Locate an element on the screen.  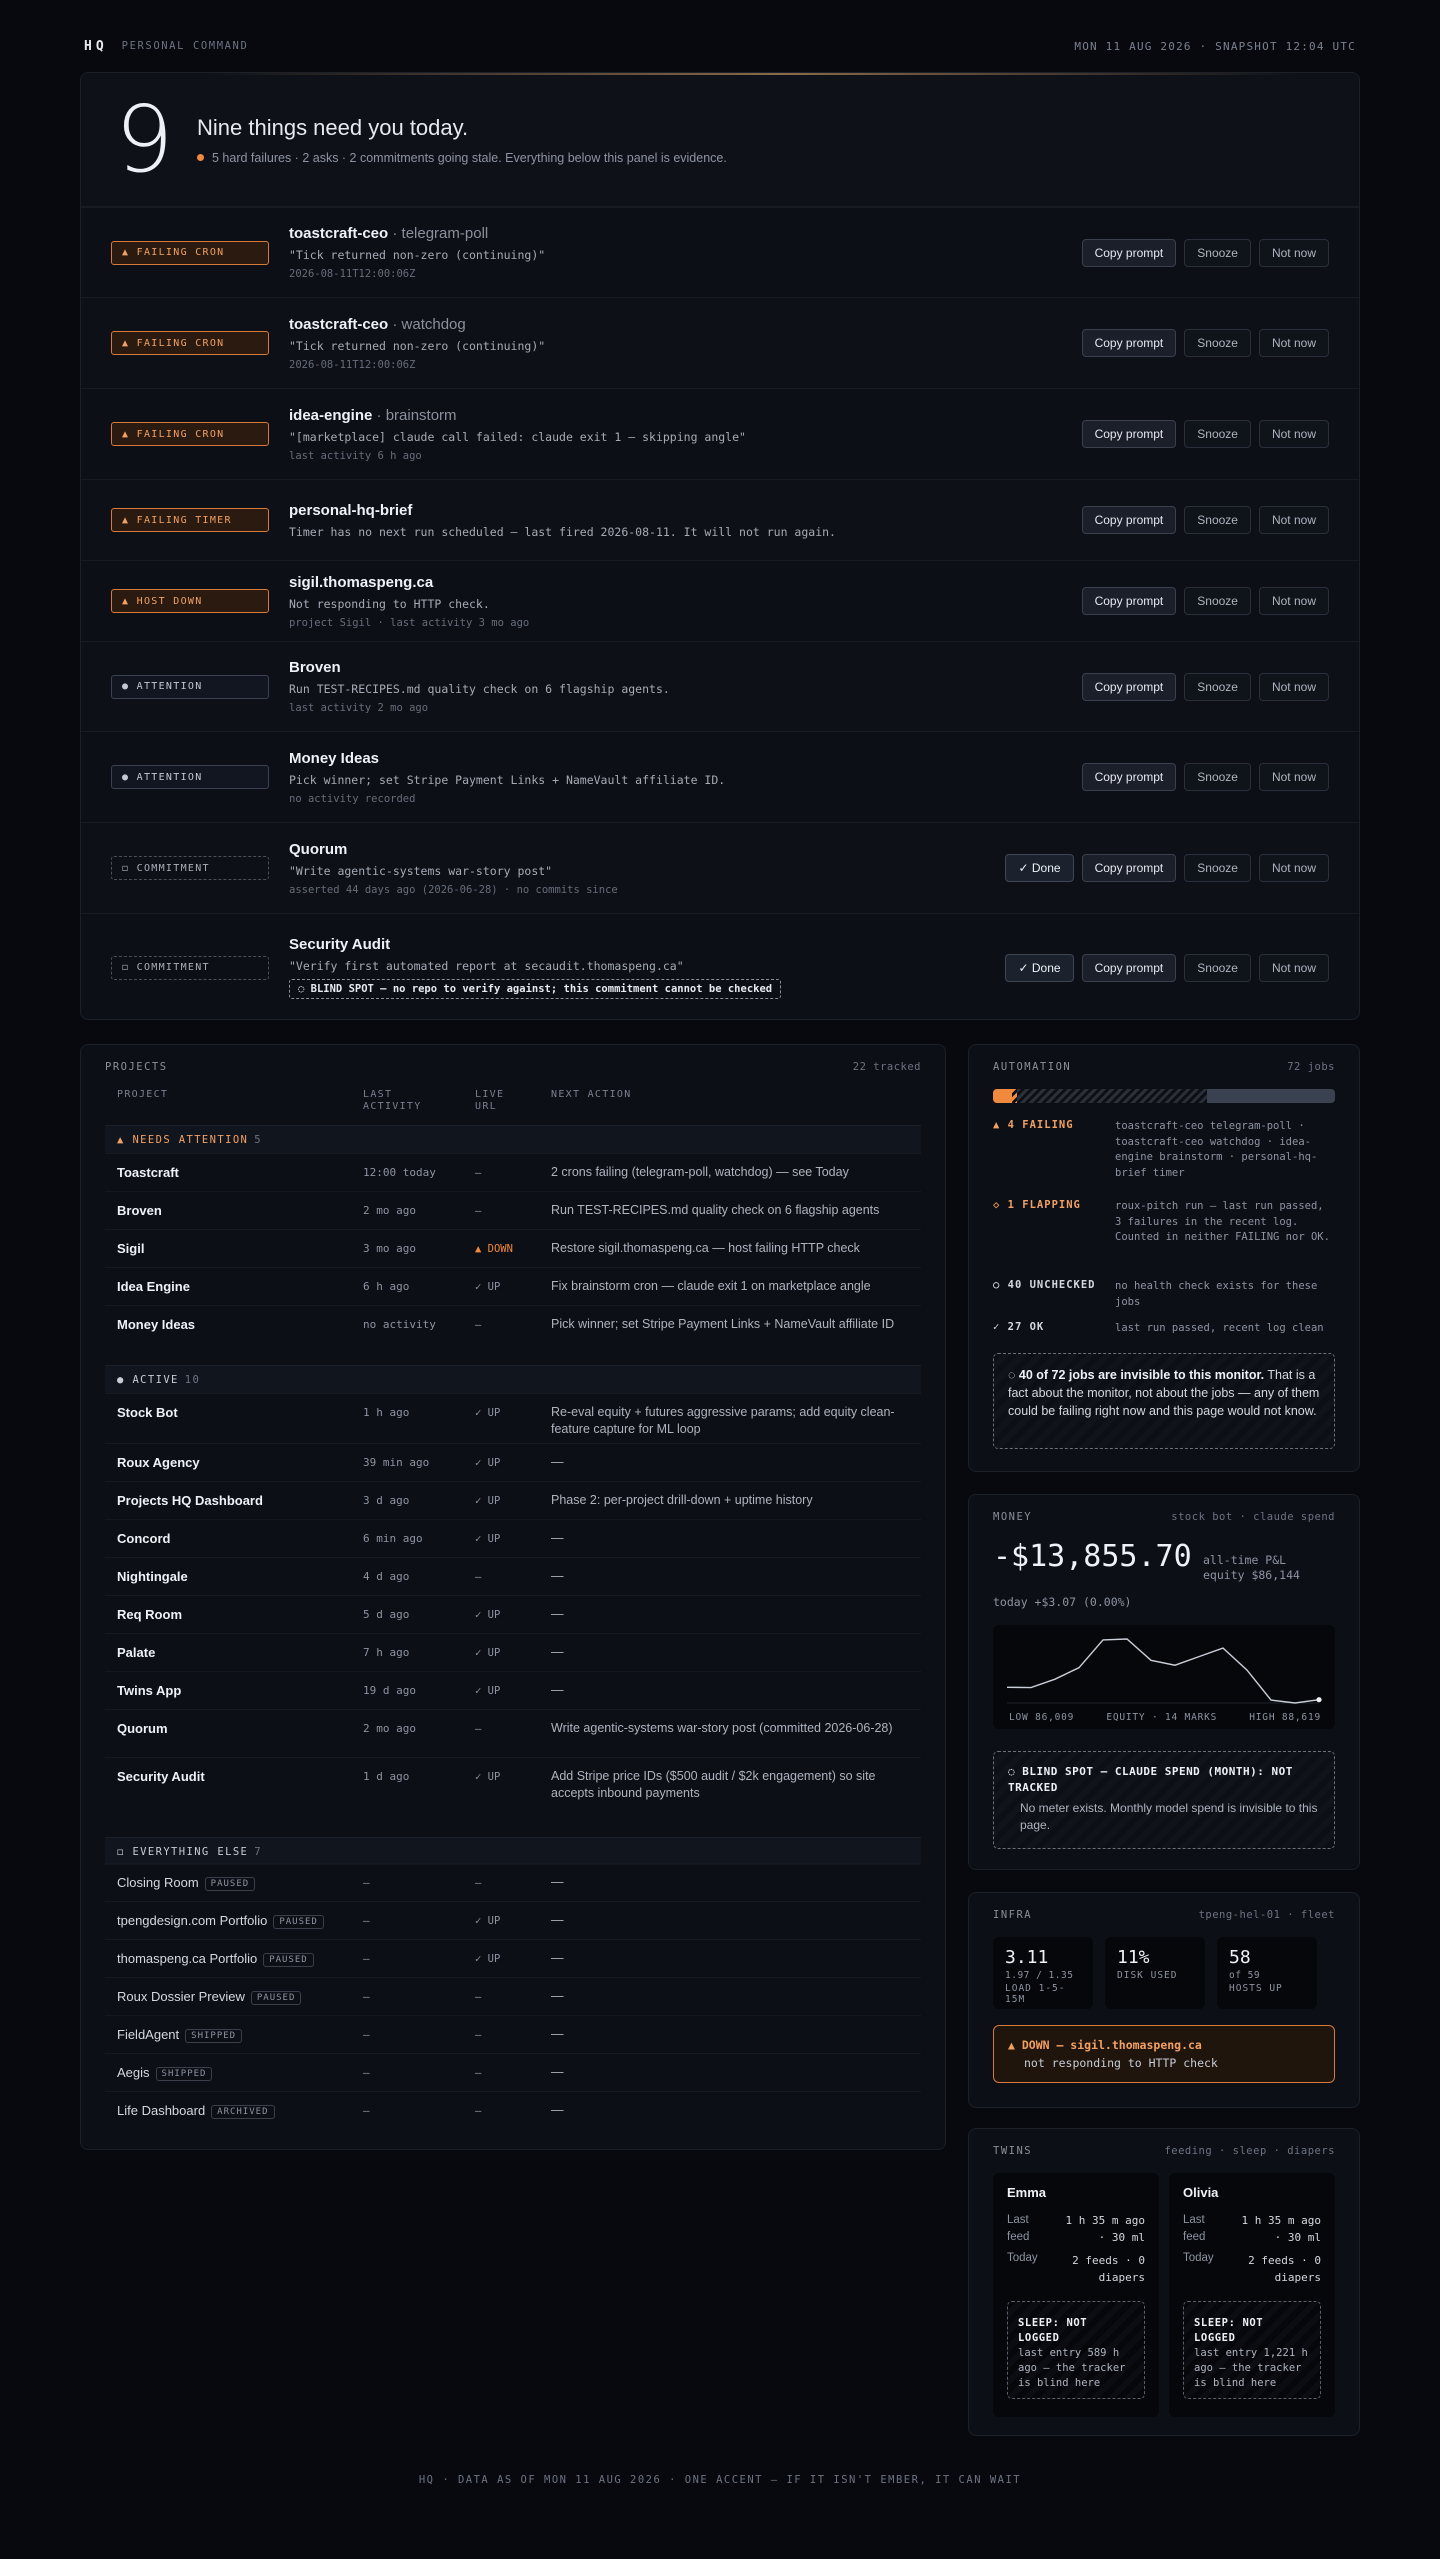
group-count: 10 is located at coordinates (192, 1379).